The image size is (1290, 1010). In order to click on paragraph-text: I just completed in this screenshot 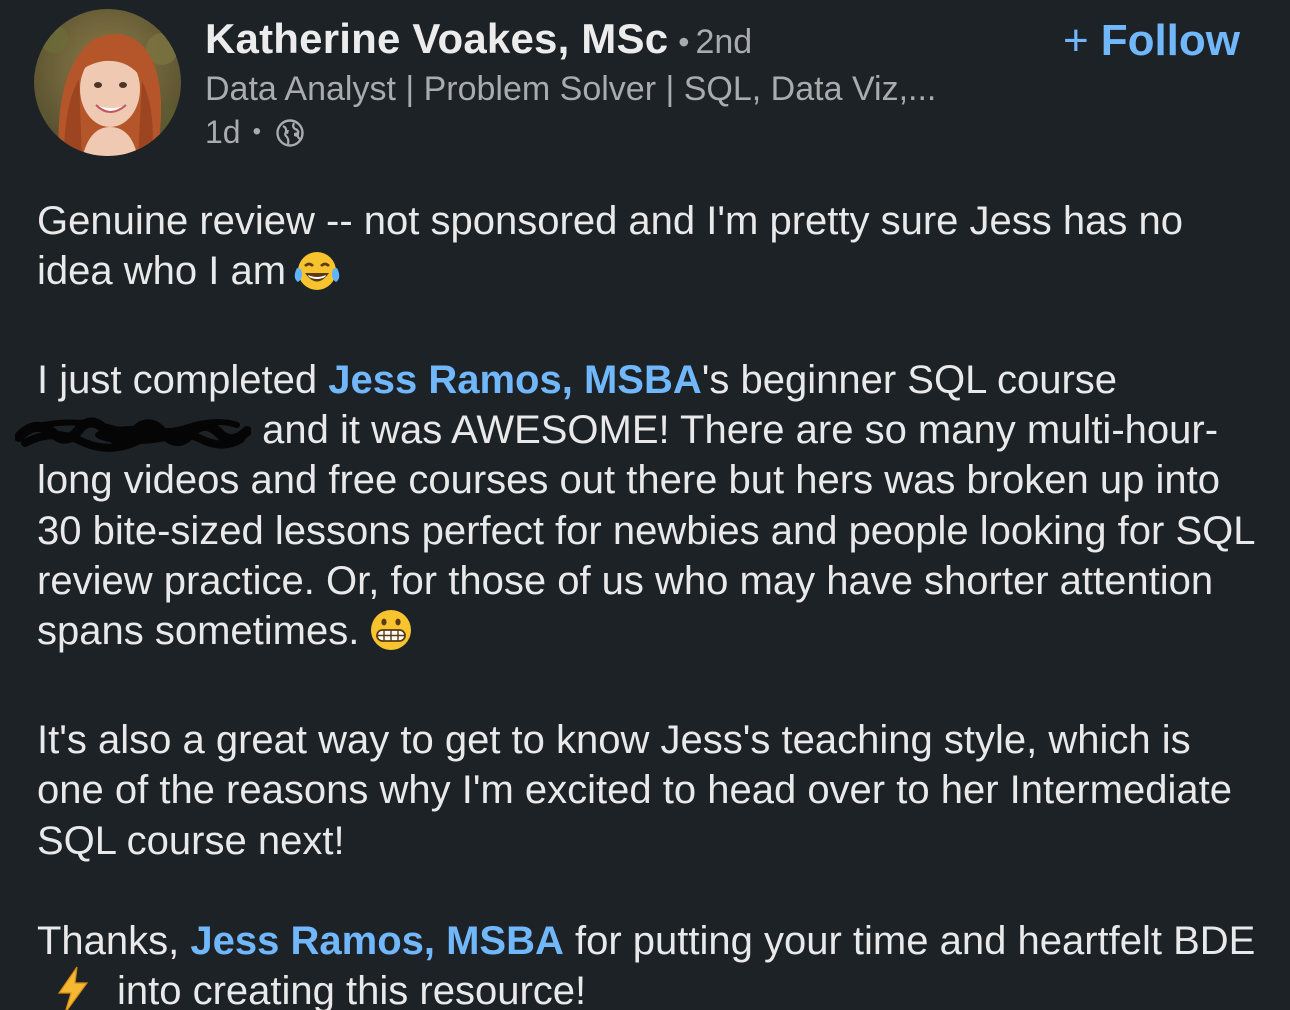, I will do `click(183, 379)`.